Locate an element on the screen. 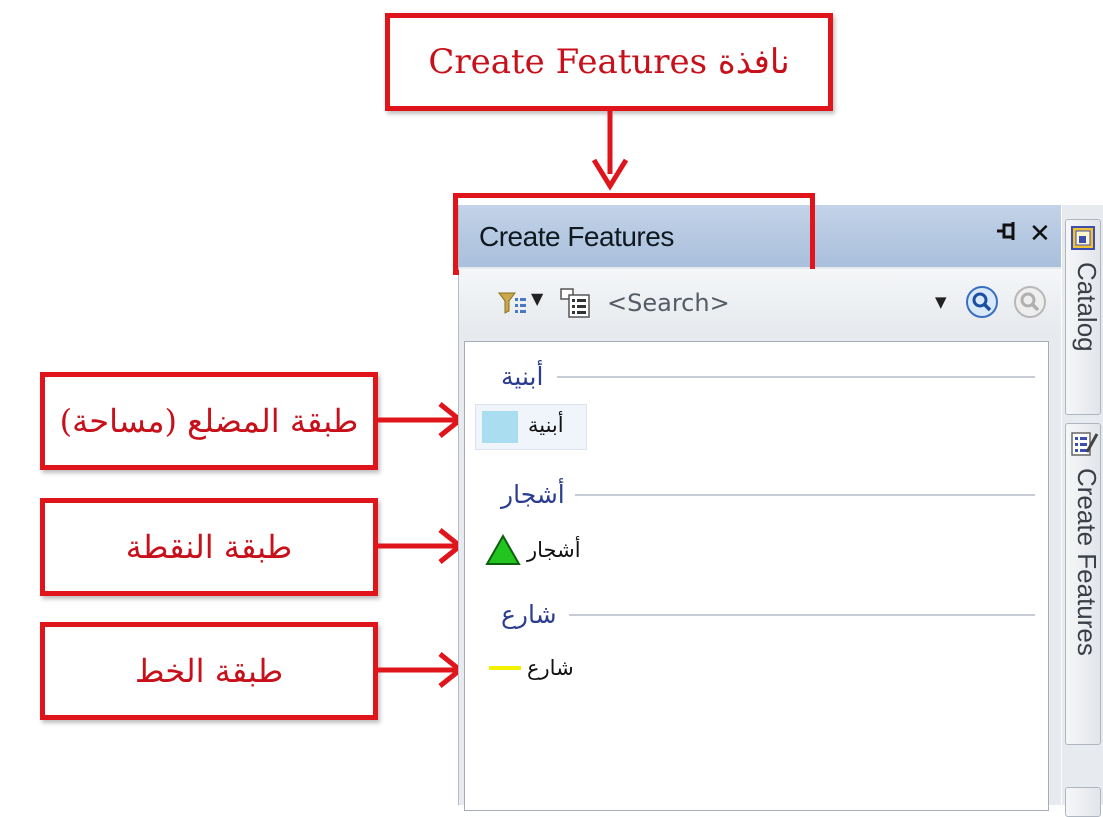 This screenshot has width=1103, height=817. tab-next is located at coordinates (1083, 802).